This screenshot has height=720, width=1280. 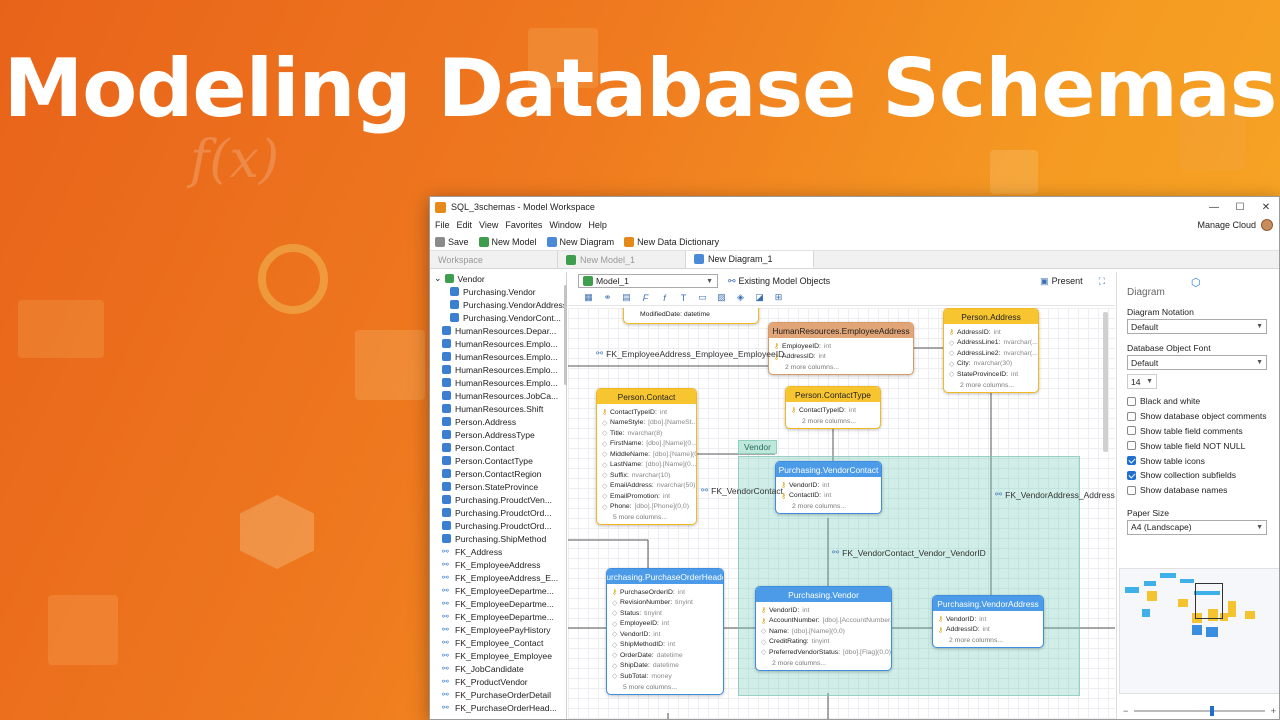 What do you see at coordinates (646, 496) in the screenshot?
I see `entity-field: ◇ EmailPromotion: int` at bounding box center [646, 496].